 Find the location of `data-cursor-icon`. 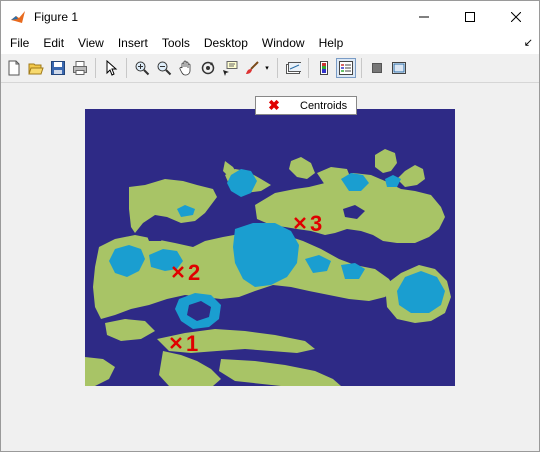

data-cursor-icon is located at coordinates (230, 68).